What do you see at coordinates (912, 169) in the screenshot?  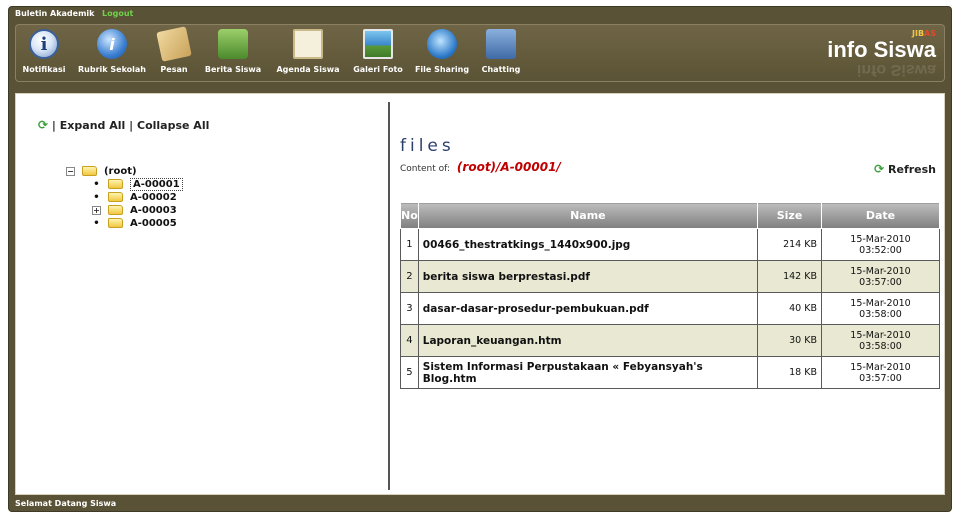 I see `refresh-label: Refresh` at bounding box center [912, 169].